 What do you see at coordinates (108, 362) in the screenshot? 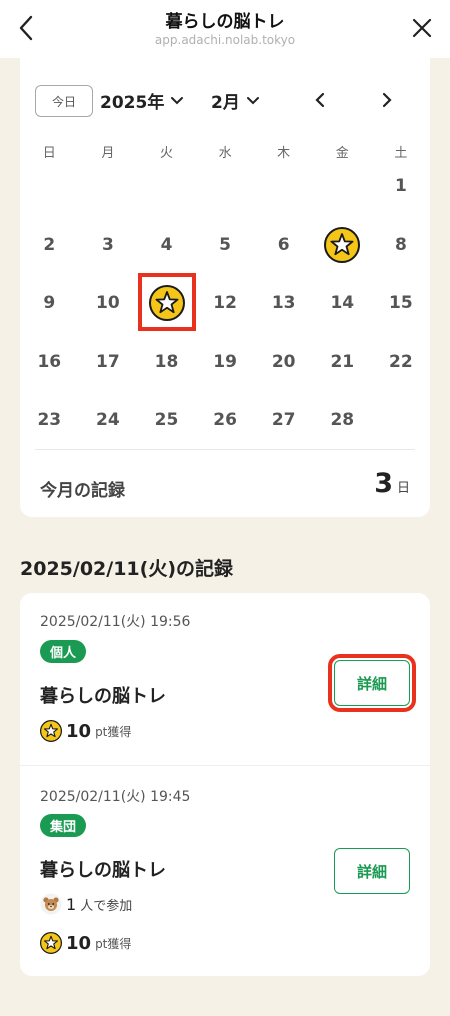
I see `calendar-day-17: 17` at bounding box center [108, 362].